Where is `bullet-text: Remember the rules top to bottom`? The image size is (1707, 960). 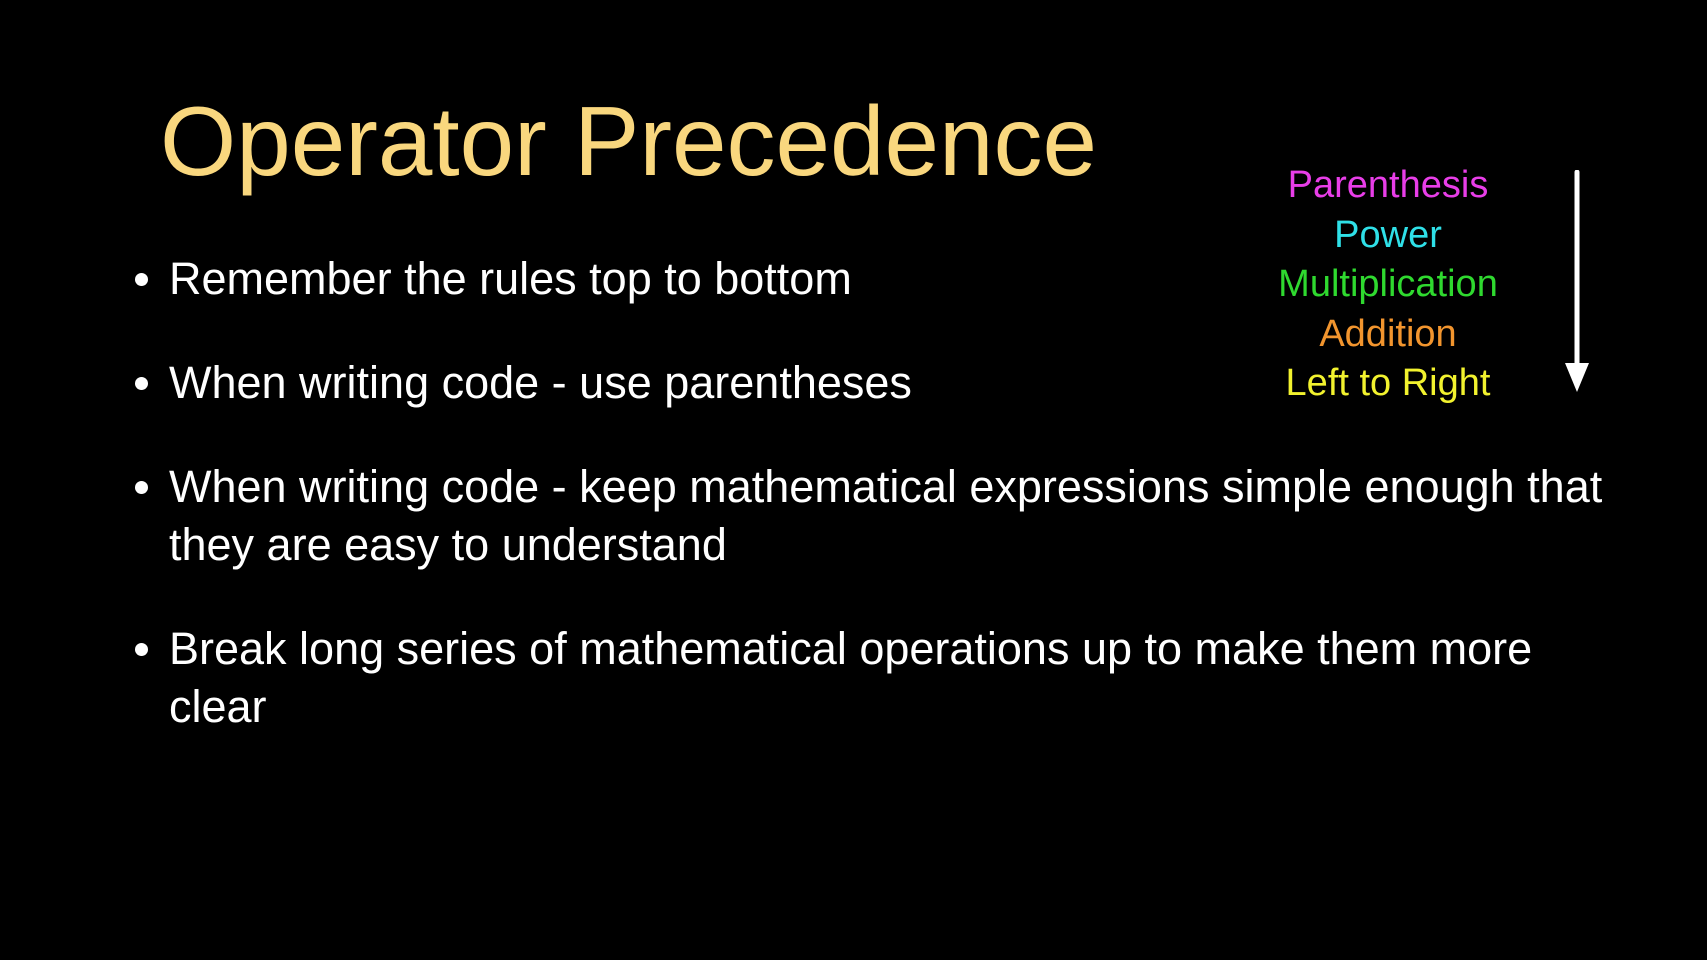
bullet-text: Remember the rules top to bottom is located at coordinates (510, 278).